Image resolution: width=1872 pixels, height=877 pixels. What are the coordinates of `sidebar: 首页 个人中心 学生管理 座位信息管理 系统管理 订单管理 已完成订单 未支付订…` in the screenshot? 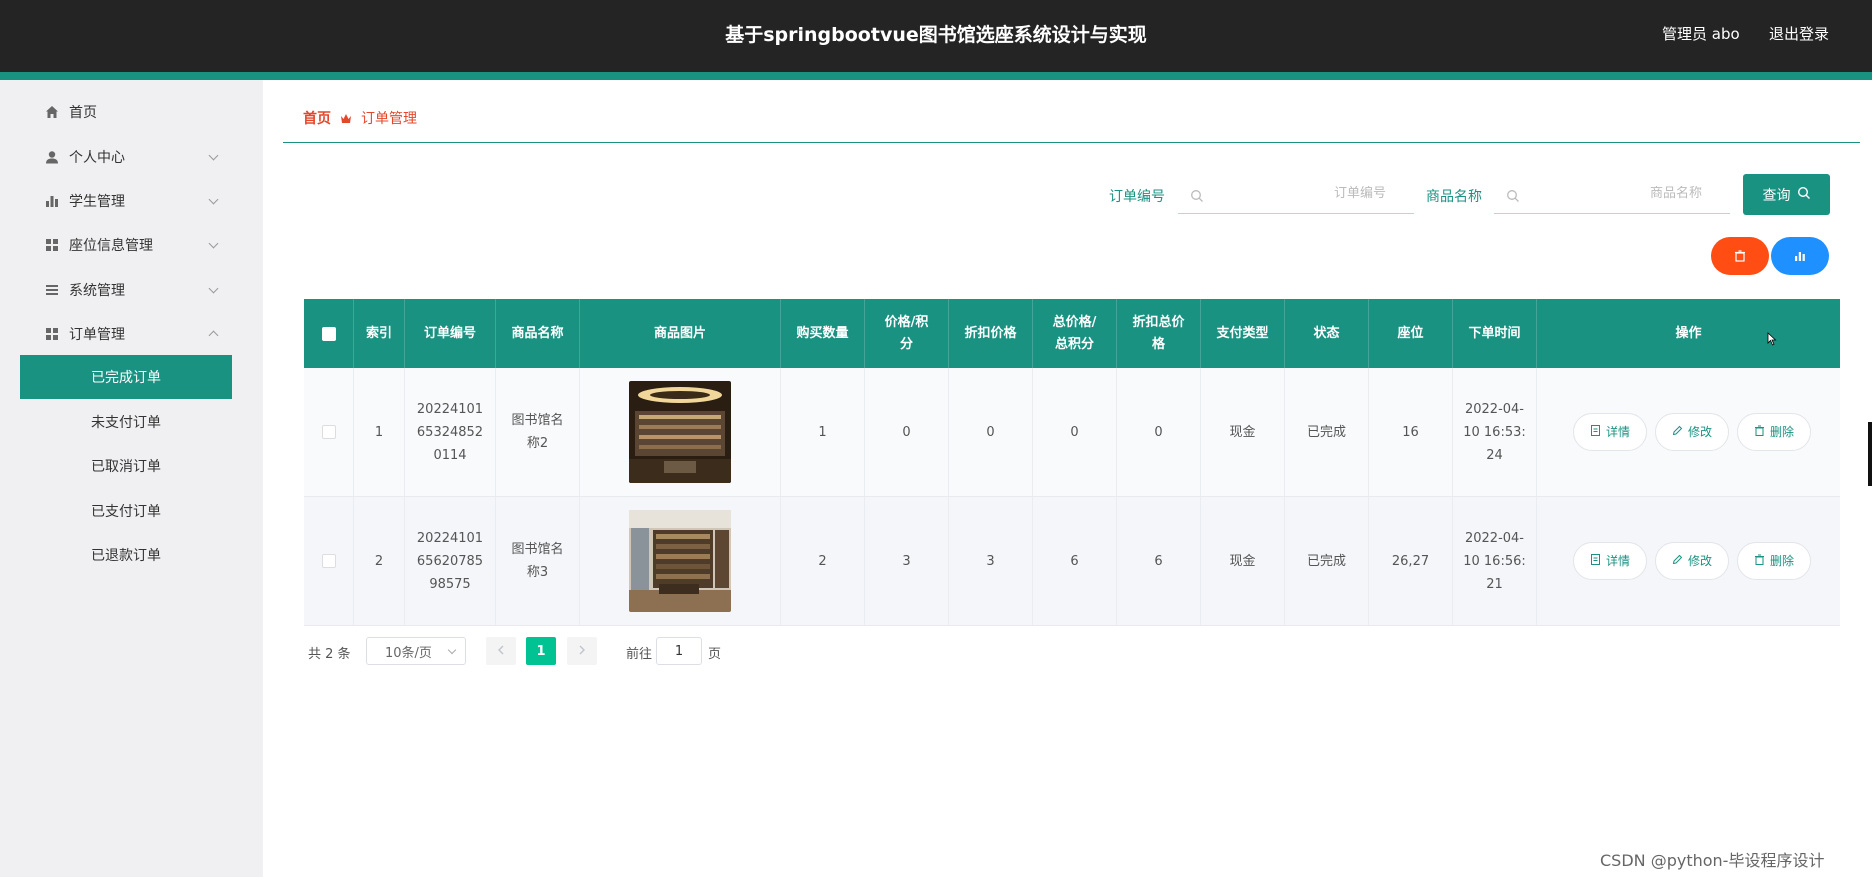 It's located at (131, 478).